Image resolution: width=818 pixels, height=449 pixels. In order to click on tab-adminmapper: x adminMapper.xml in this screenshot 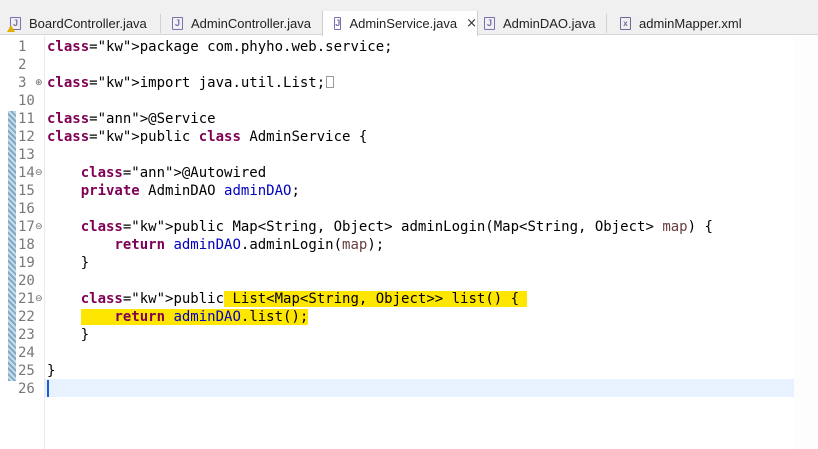, I will do `click(681, 23)`.